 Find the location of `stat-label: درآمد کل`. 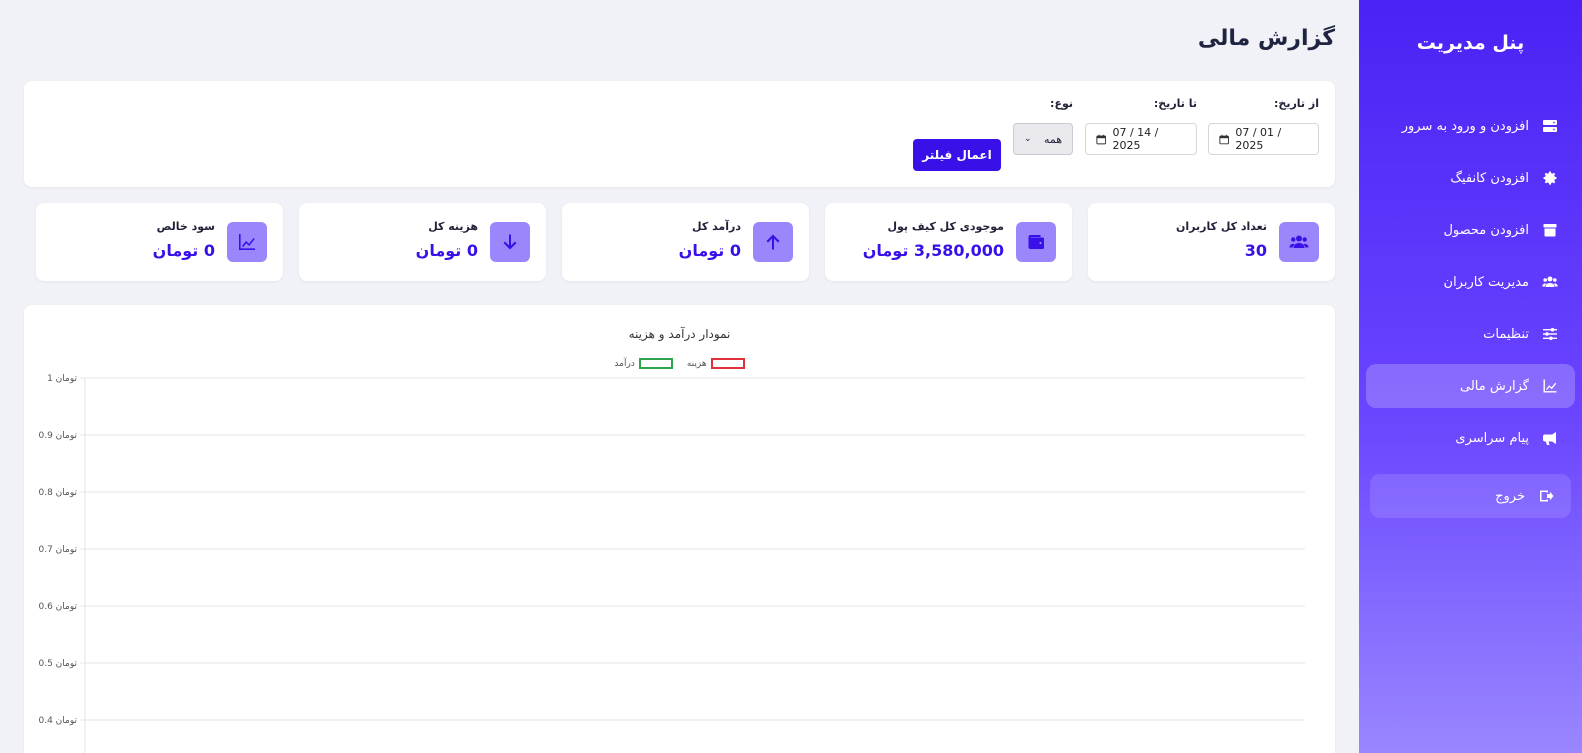

stat-label: درآمد کل is located at coordinates (716, 226).